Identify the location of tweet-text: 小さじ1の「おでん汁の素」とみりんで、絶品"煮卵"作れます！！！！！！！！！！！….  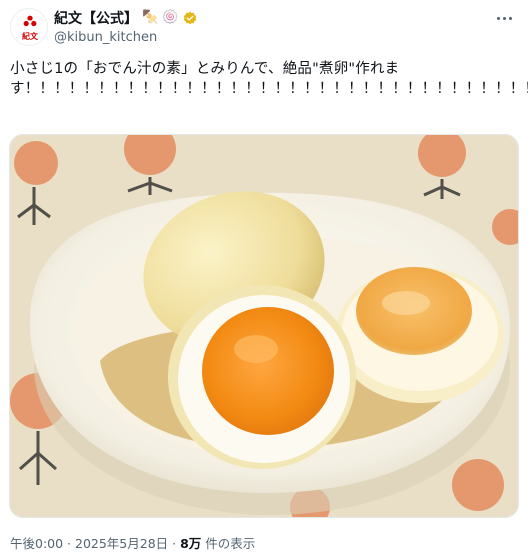
(269, 79).